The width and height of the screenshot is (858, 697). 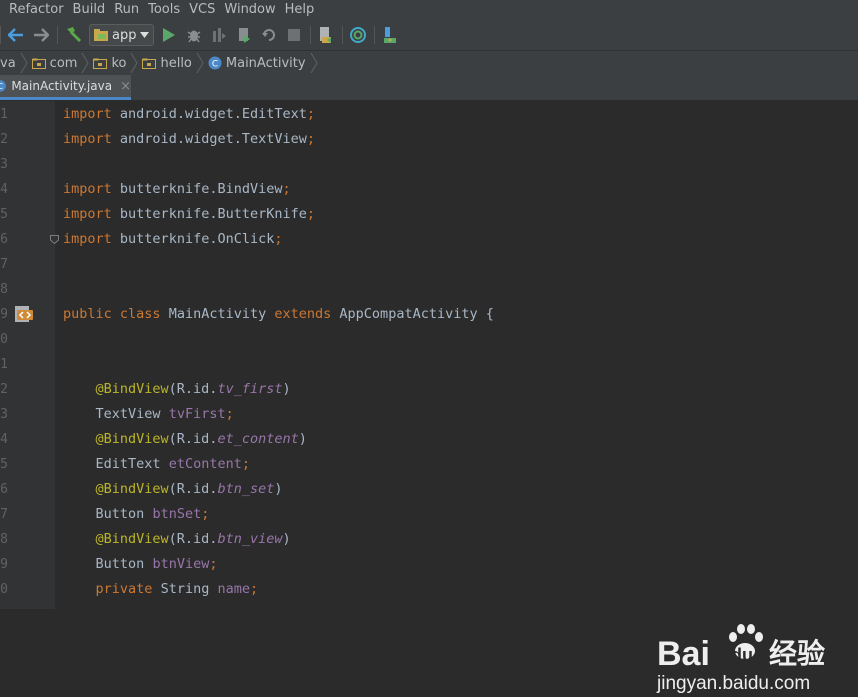 I want to click on breadcrumb-item-mainactivity: C MainActivity, so click(x=257, y=63).